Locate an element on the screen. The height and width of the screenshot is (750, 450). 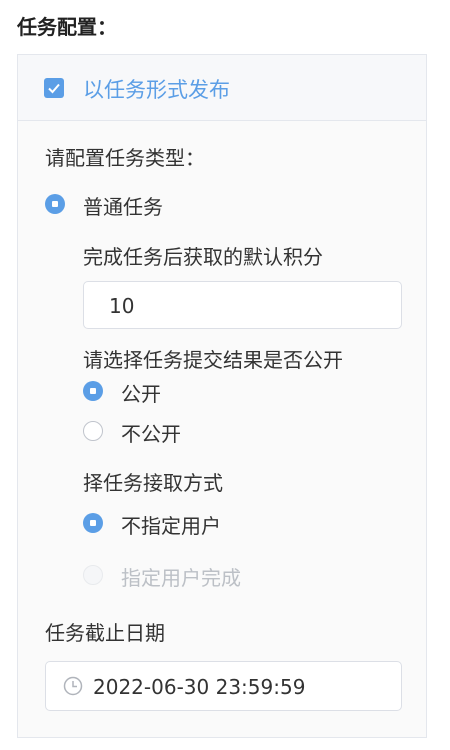
task-type-normal-label: 普通任务 is located at coordinates (123, 205).